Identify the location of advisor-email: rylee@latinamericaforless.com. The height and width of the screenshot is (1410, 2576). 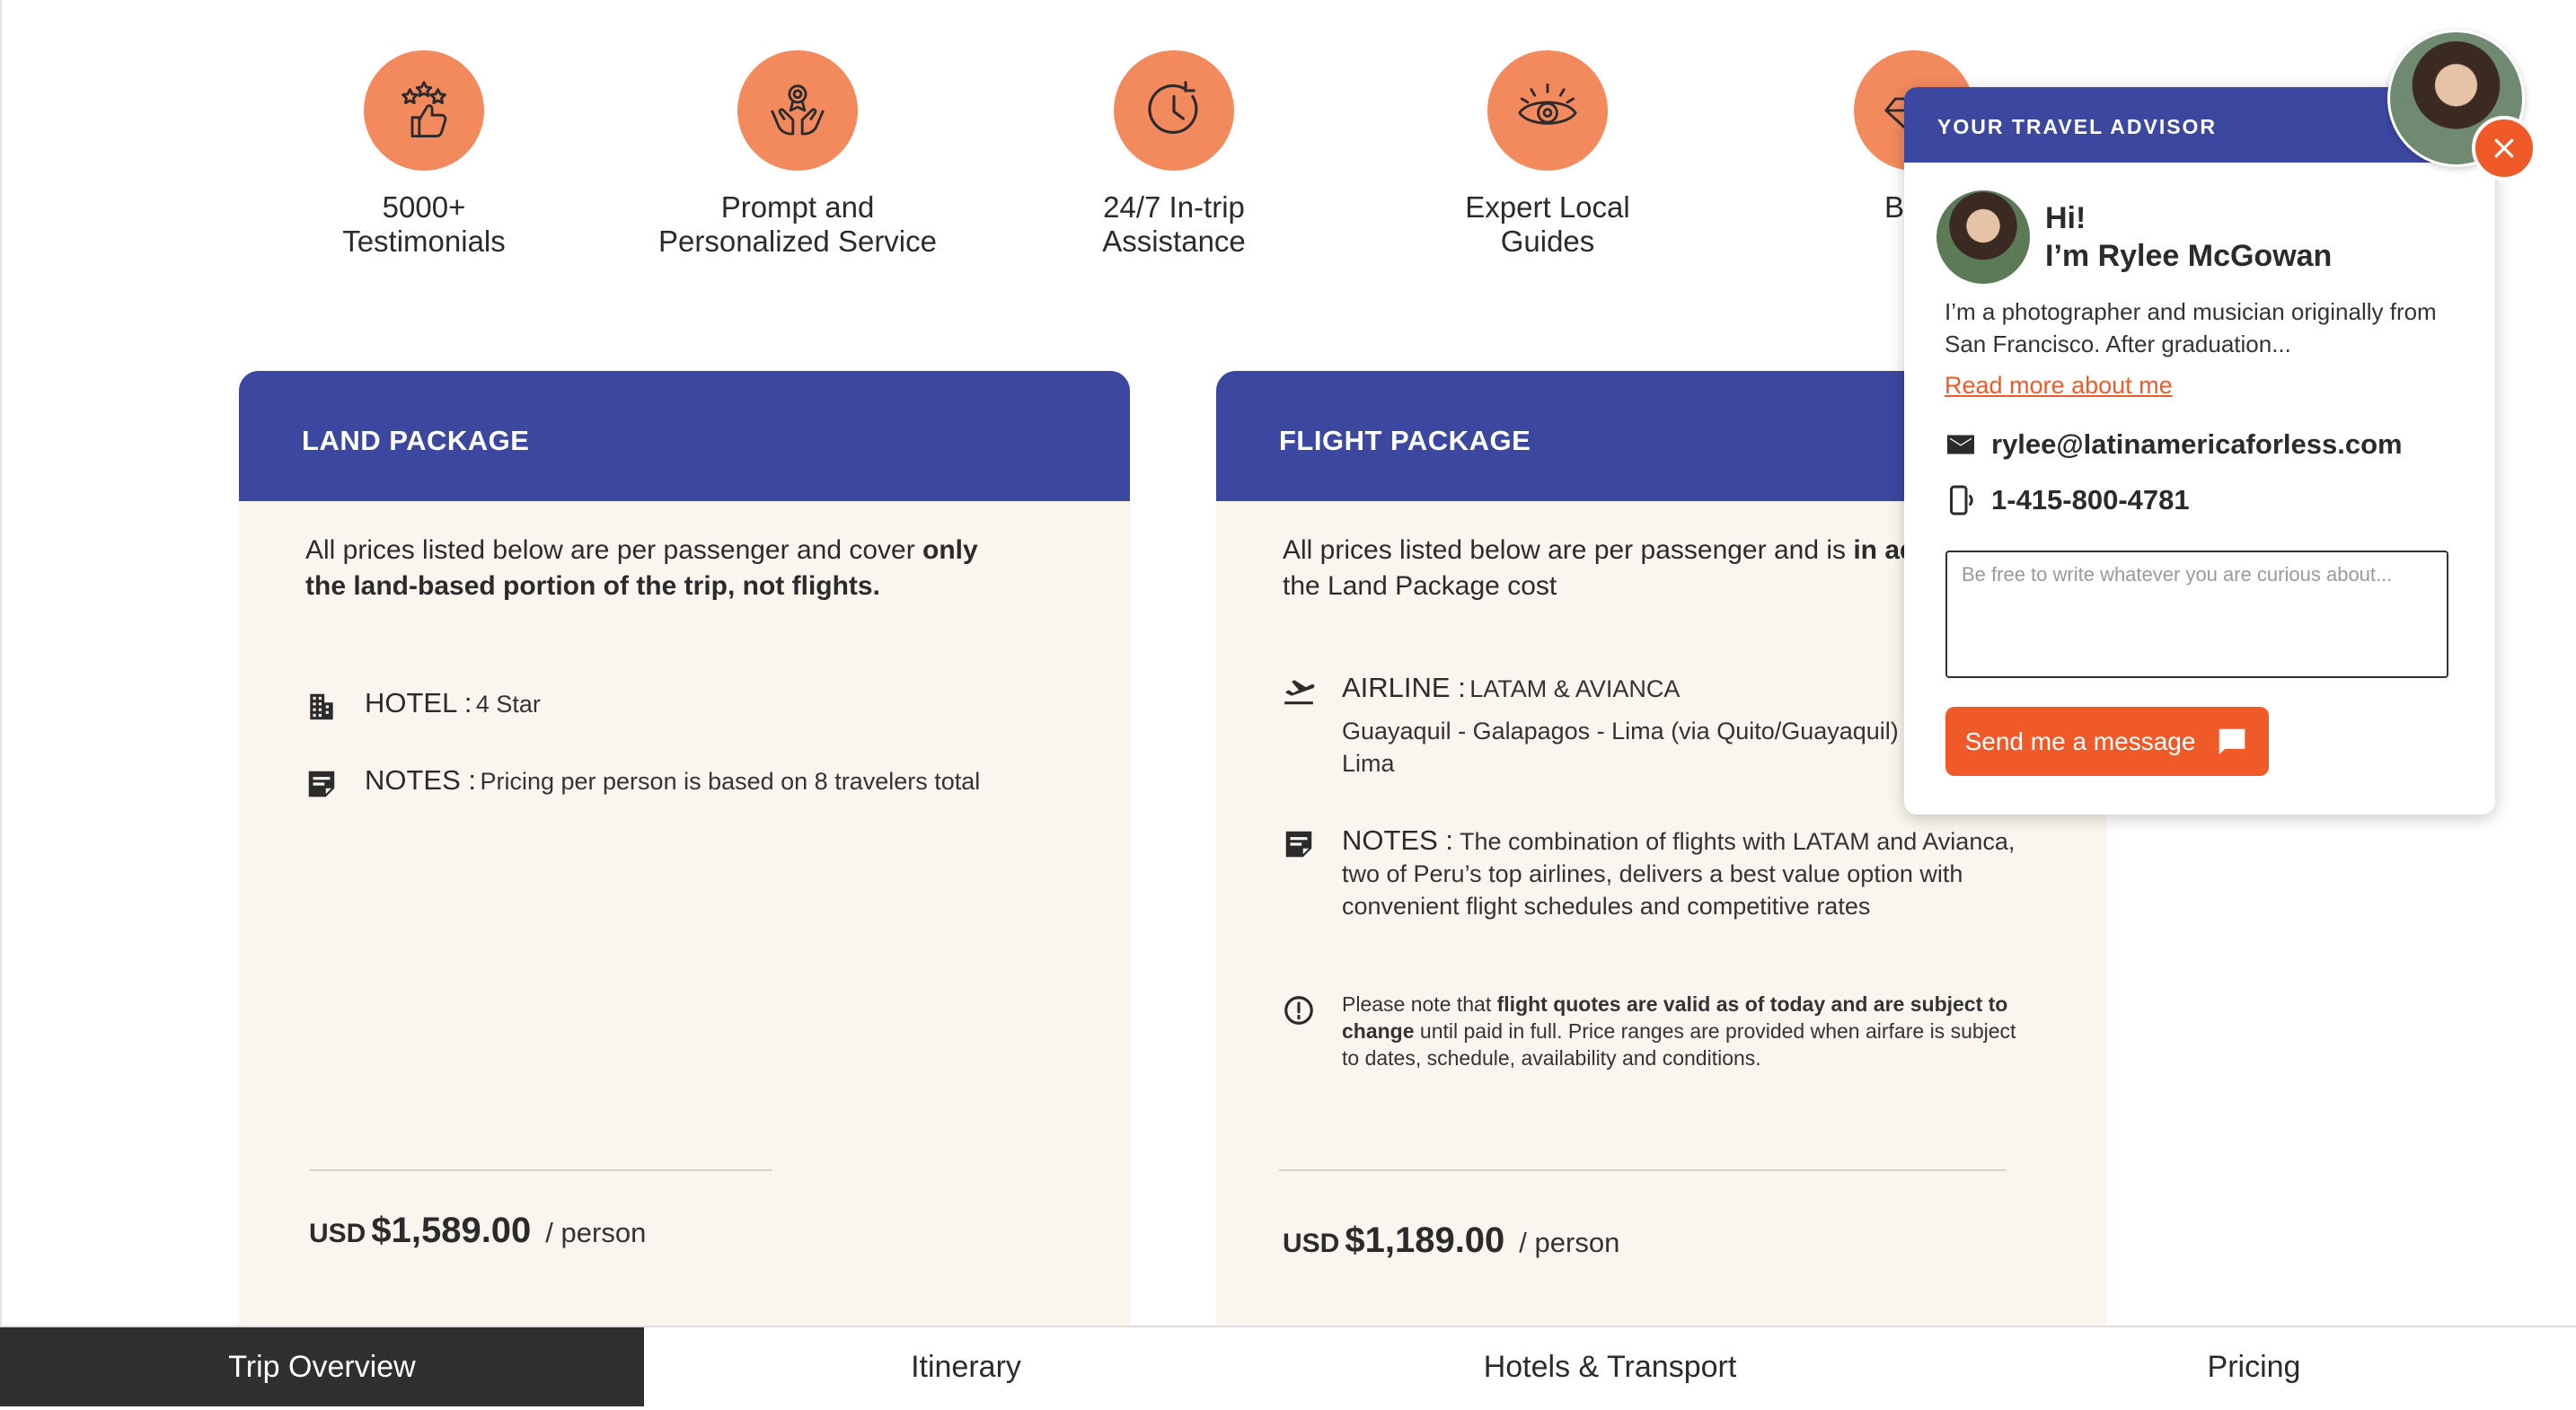
(2174, 444).